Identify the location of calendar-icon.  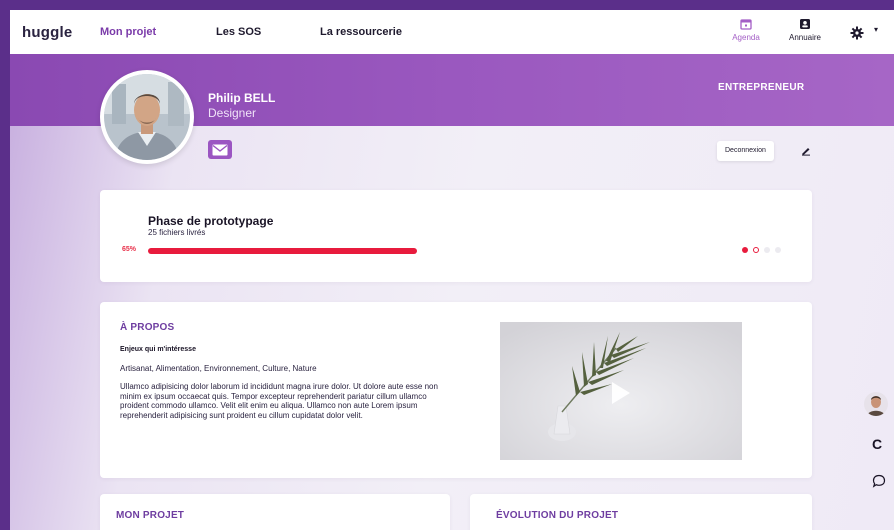
(746, 24).